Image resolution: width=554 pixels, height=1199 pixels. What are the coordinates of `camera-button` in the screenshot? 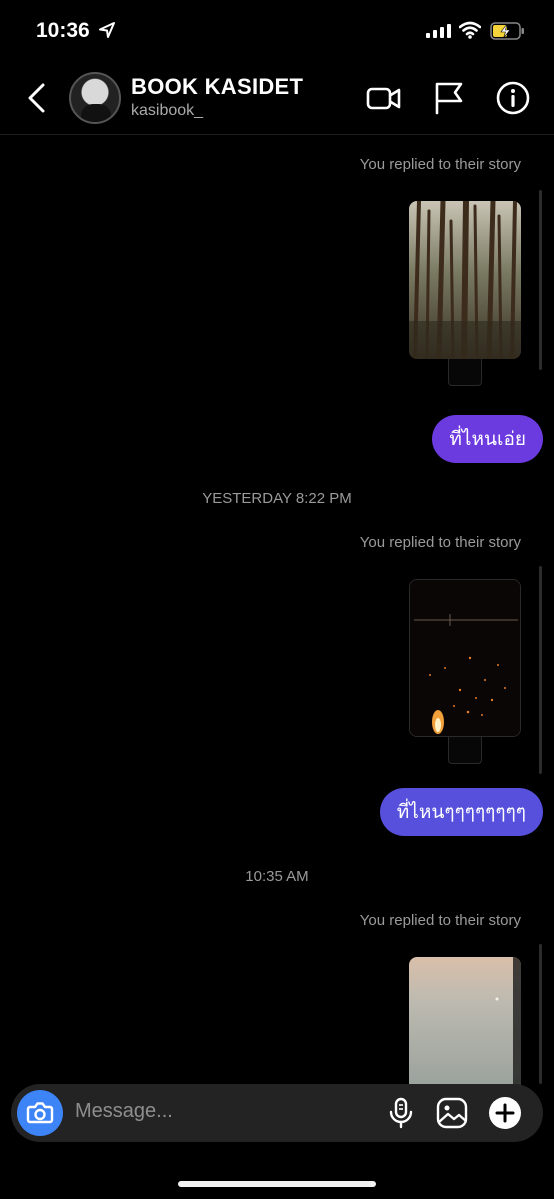 It's located at (40, 1113).